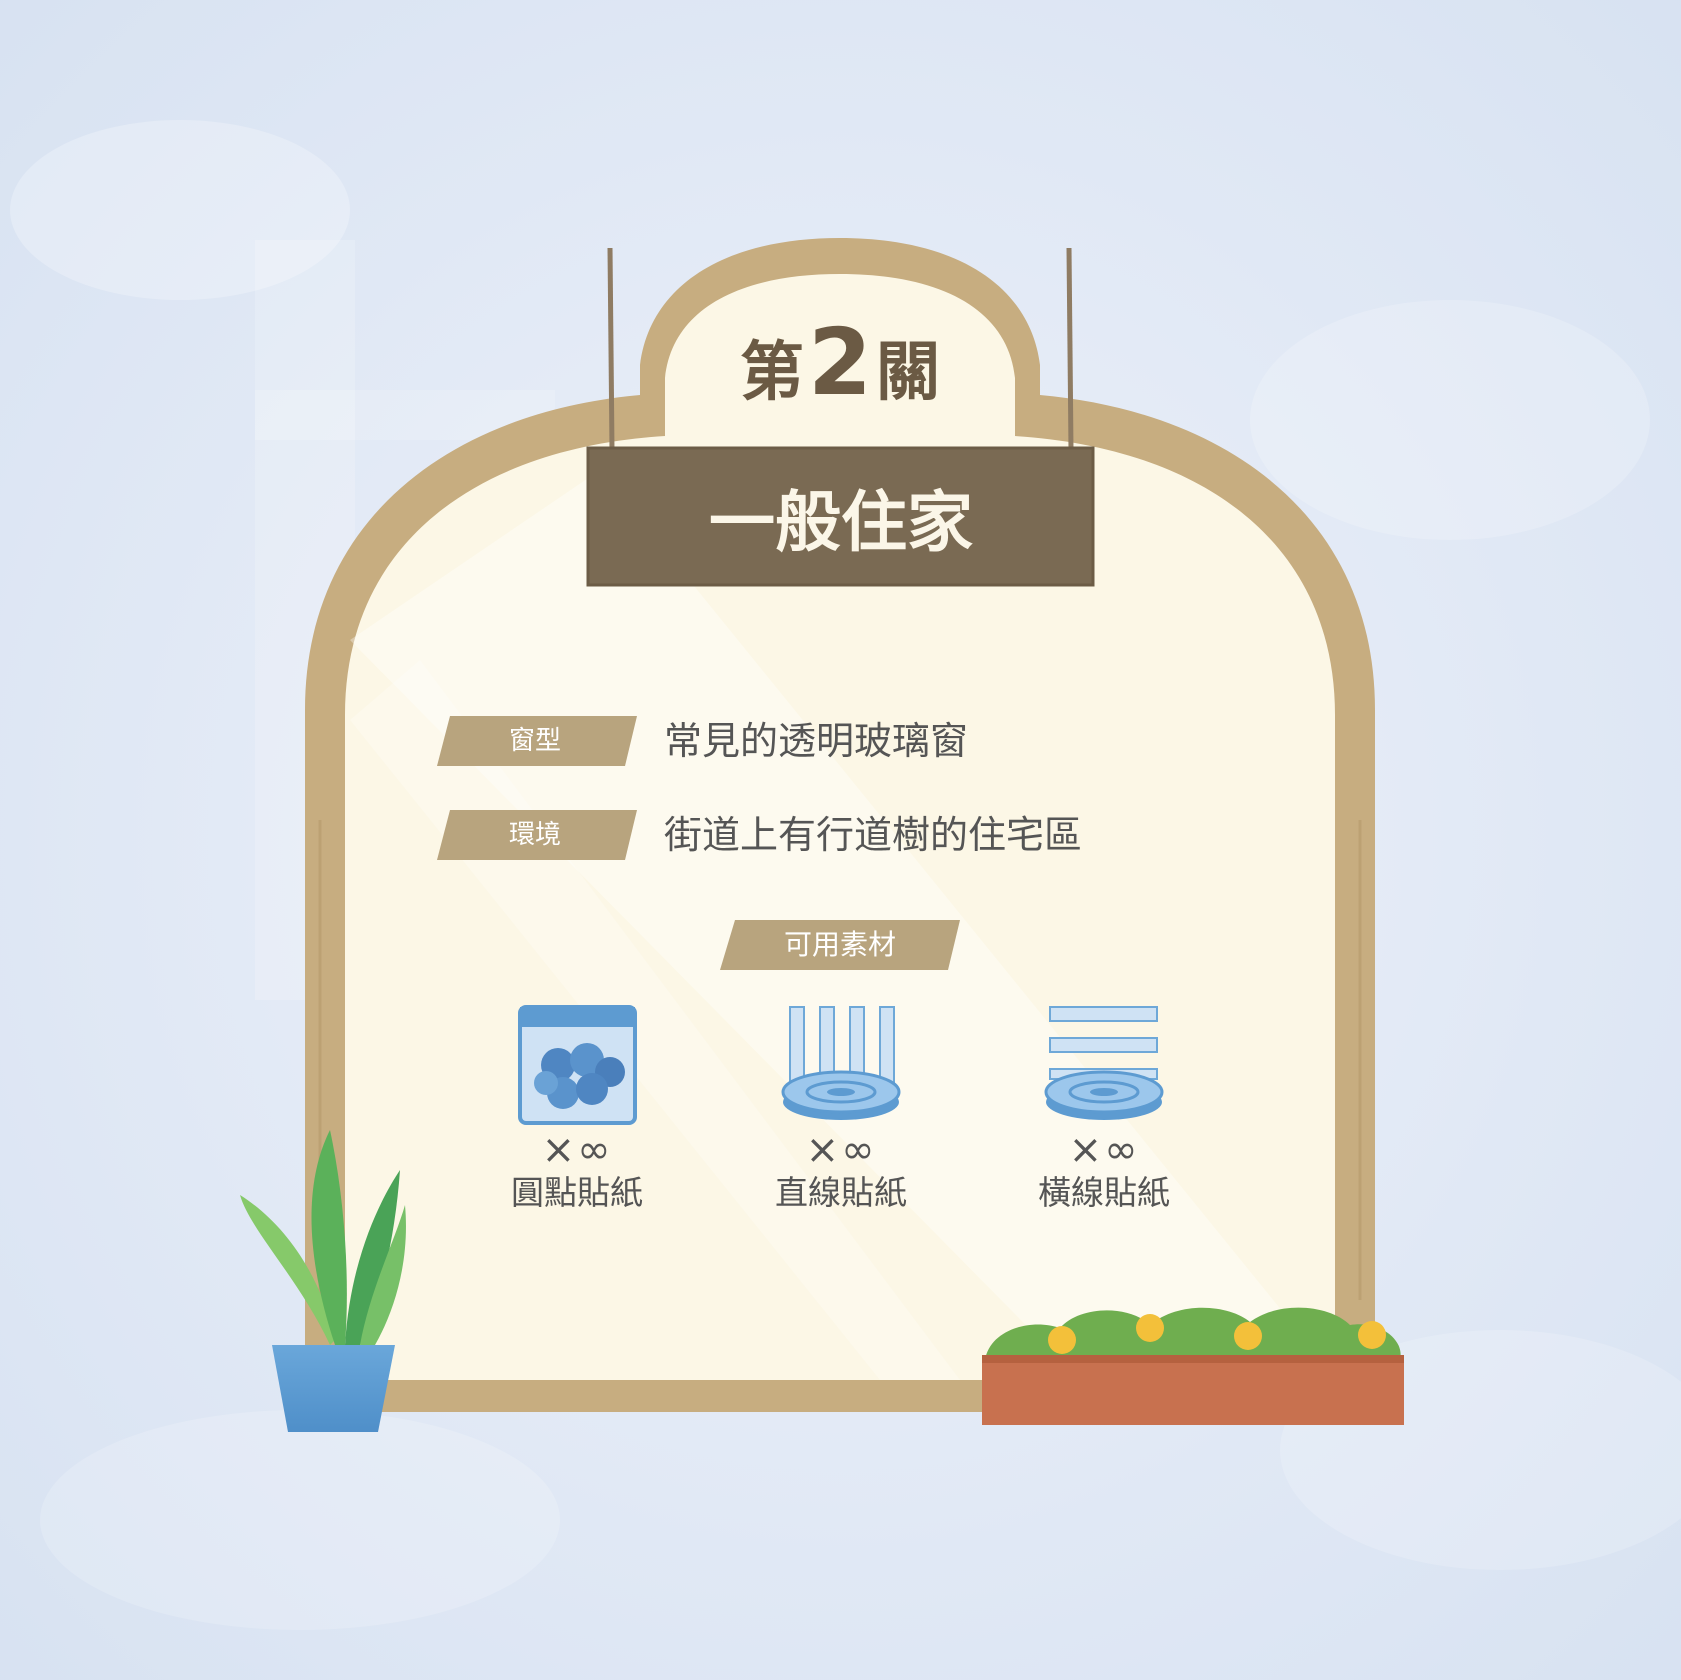  Describe the element at coordinates (534, 835) in the screenshot. I see `tag-environment: 環境` at that location.